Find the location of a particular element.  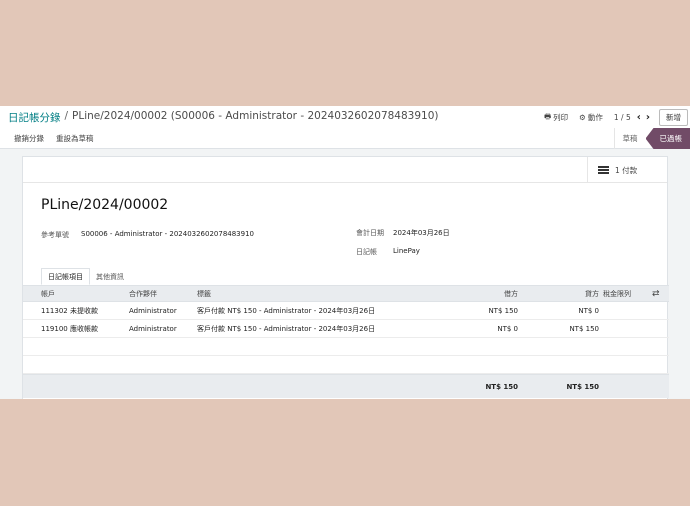

tab-journal-items: 日記帳項目 is located at coordinates (65, 276).